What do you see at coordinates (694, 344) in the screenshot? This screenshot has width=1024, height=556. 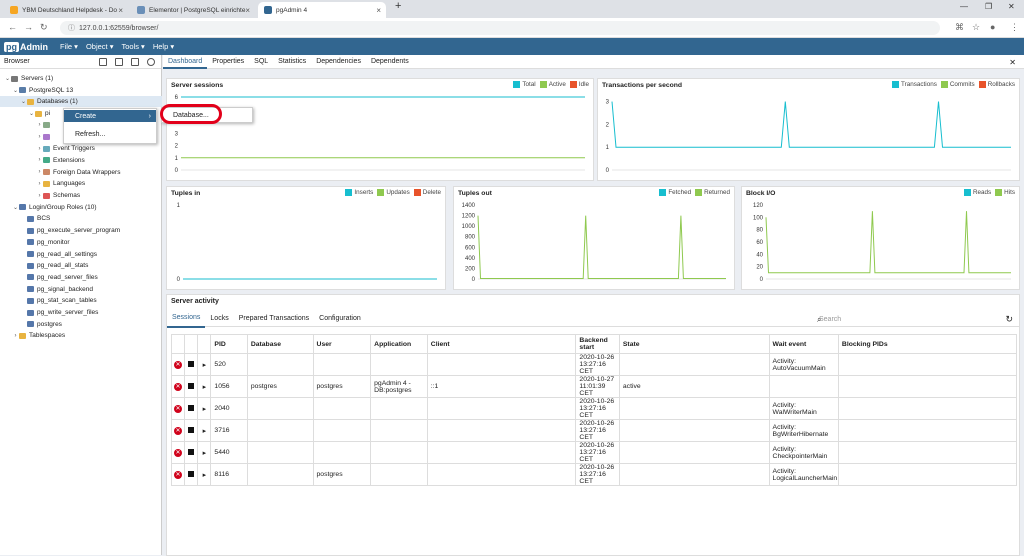 I see `column-header: State` at bounding box center [694, 344].